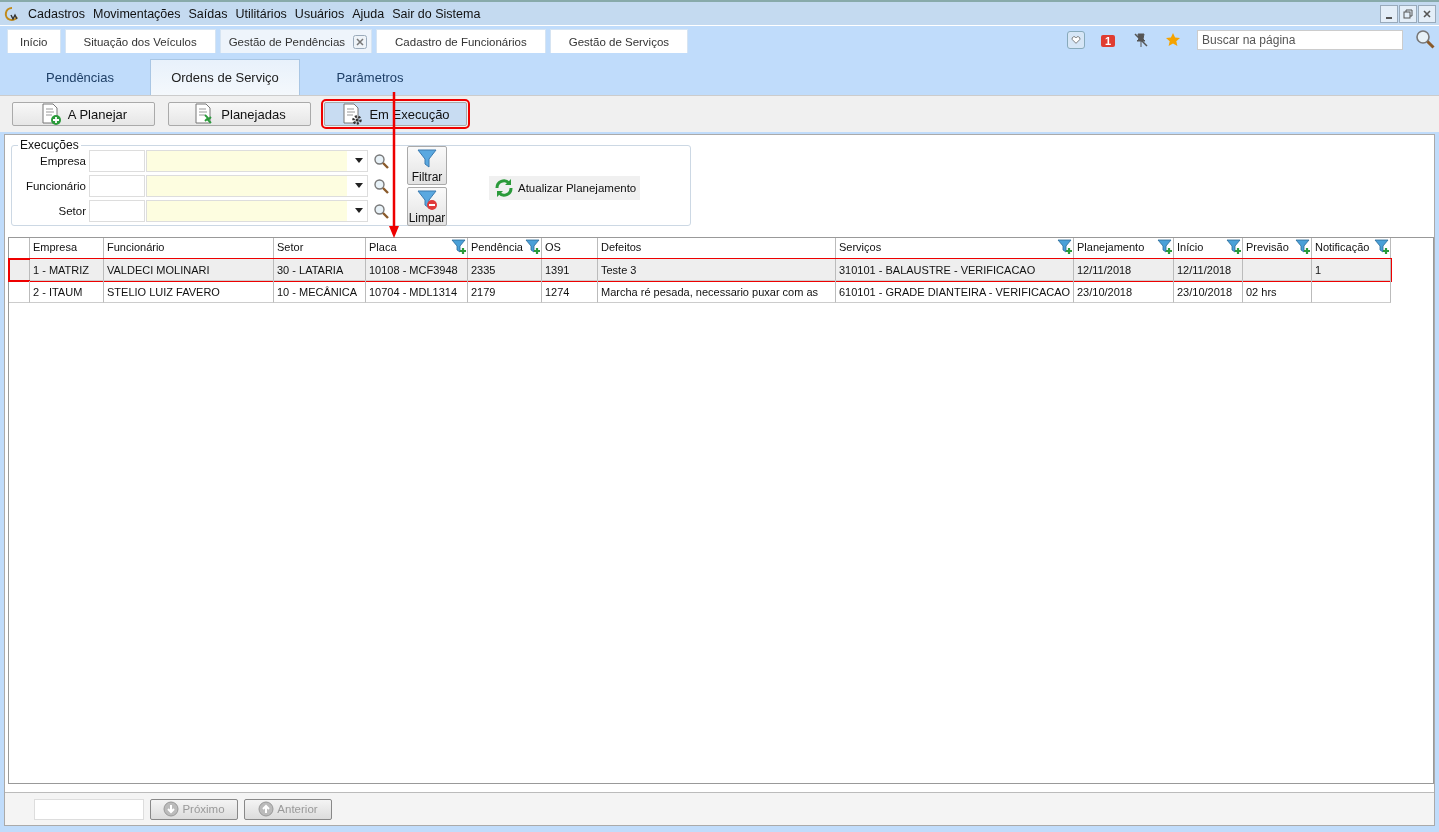 Image resolution: width=1439 pixels, height=832 pixels. What do you see at coordinates (264, 13) in the screenshot?
I see `menu-item: Utilitários` at bounding box center [264, 13].